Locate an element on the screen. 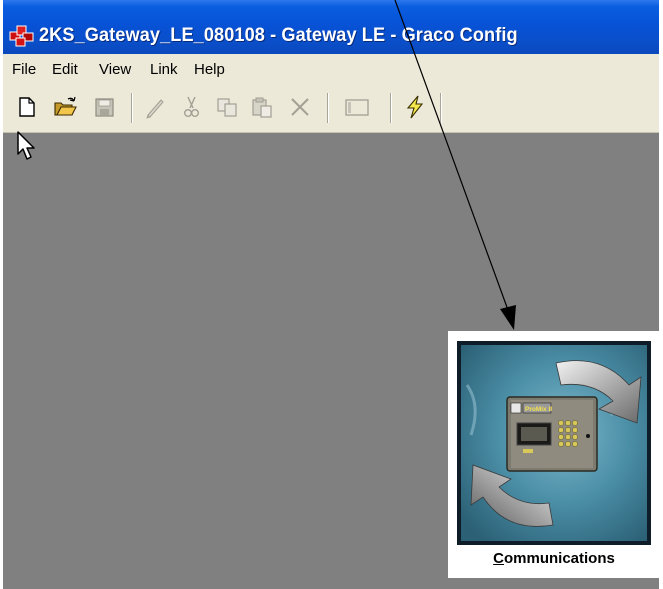 The height and width of the screenshot is (589, 663). communications-label-accelerator: C is located at coordinates (498, 558).